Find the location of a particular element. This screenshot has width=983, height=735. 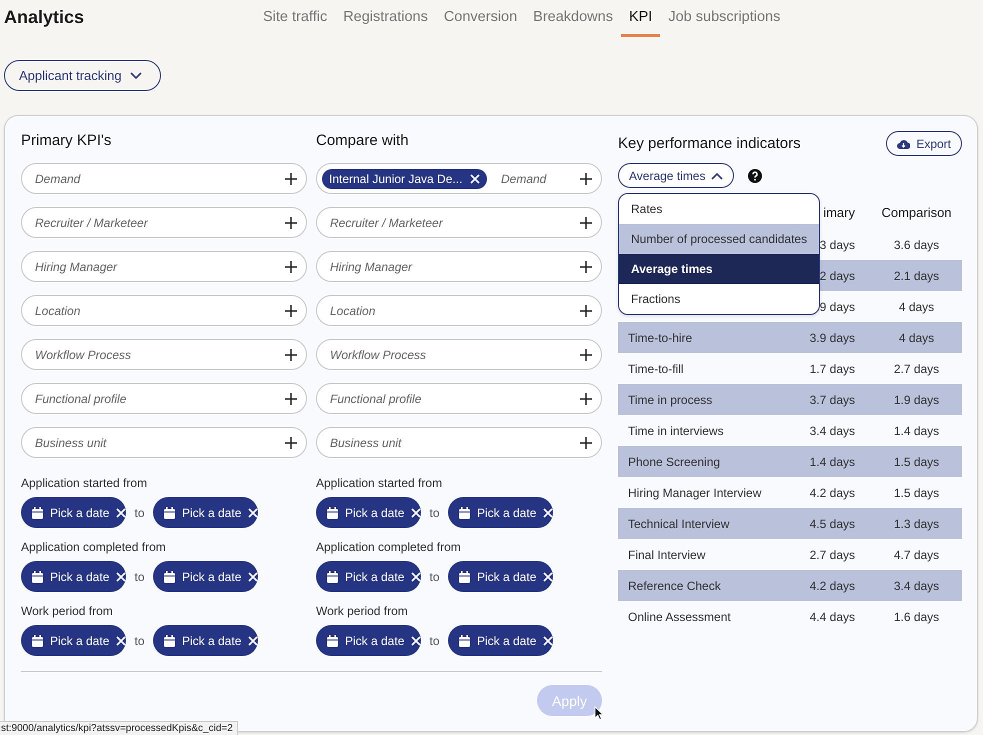

column-header: Comparison is located at coordinates (908, 212).